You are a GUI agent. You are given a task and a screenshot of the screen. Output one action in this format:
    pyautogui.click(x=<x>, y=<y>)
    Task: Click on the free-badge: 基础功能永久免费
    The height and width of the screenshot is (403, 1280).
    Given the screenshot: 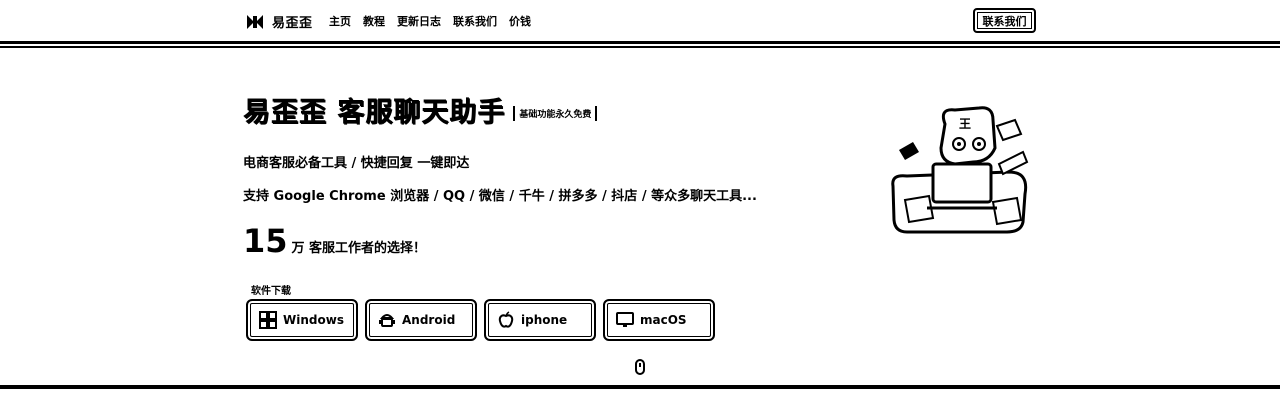 What is the action you would take?
    pyautogui.click(x=555, y=113)
    